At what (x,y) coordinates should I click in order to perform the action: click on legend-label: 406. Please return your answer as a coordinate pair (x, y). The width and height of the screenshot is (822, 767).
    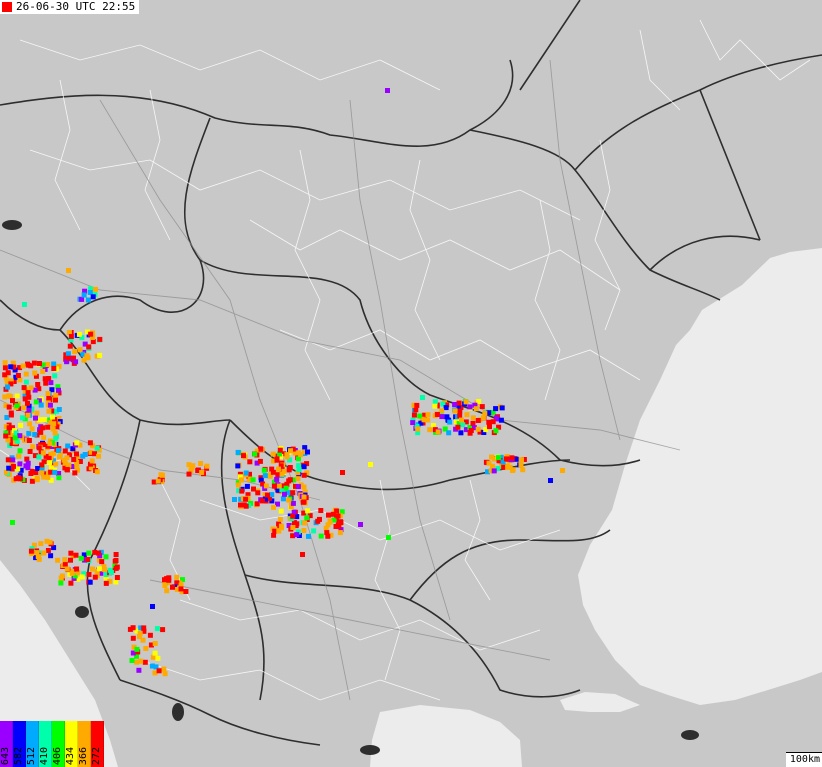
    Looking at the image, I should click on (57, 755).